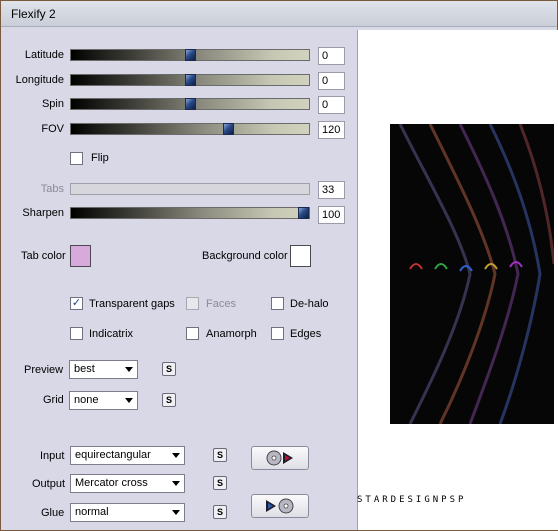 Image resolution: width=558 pixels, height=531 pixels. What do you see at coordinates (43, 213) in the screenshot?
I see `sharpen-label: Sharpen` at bounding box center [43, 213].